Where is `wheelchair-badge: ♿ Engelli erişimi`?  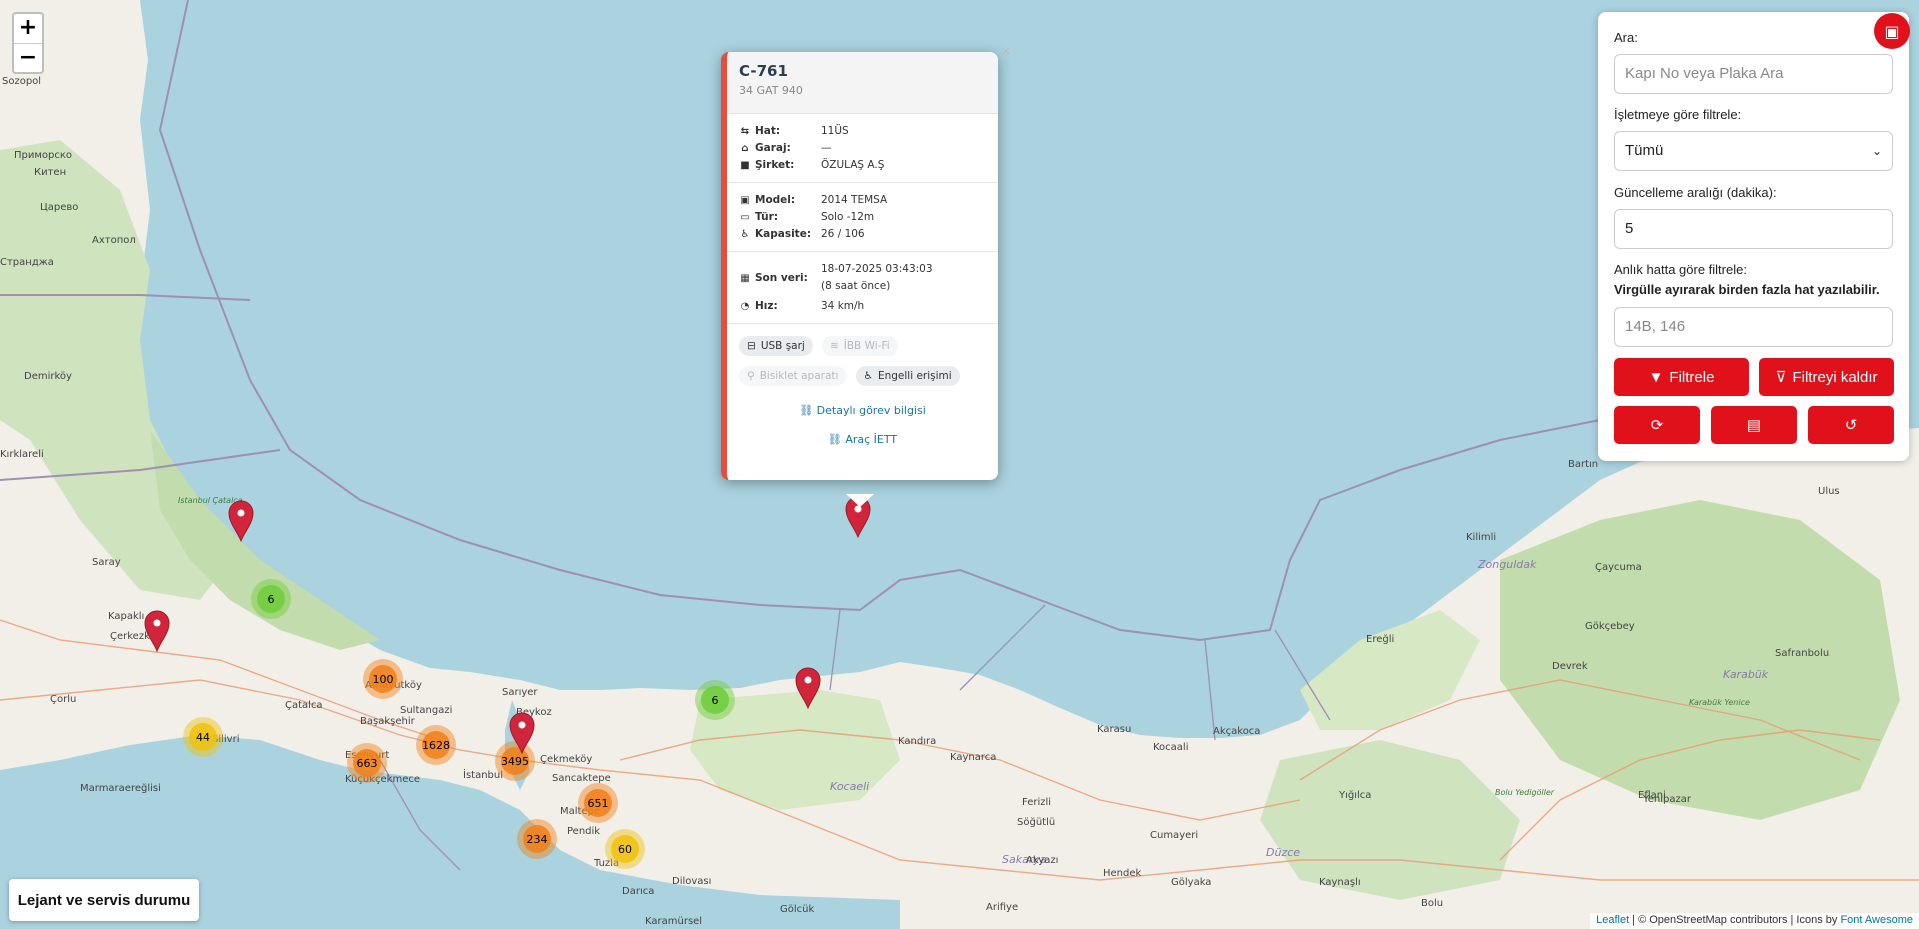 wheelchair-badge: ♿ Engelli erişimi is located at coordinates (907, 376).